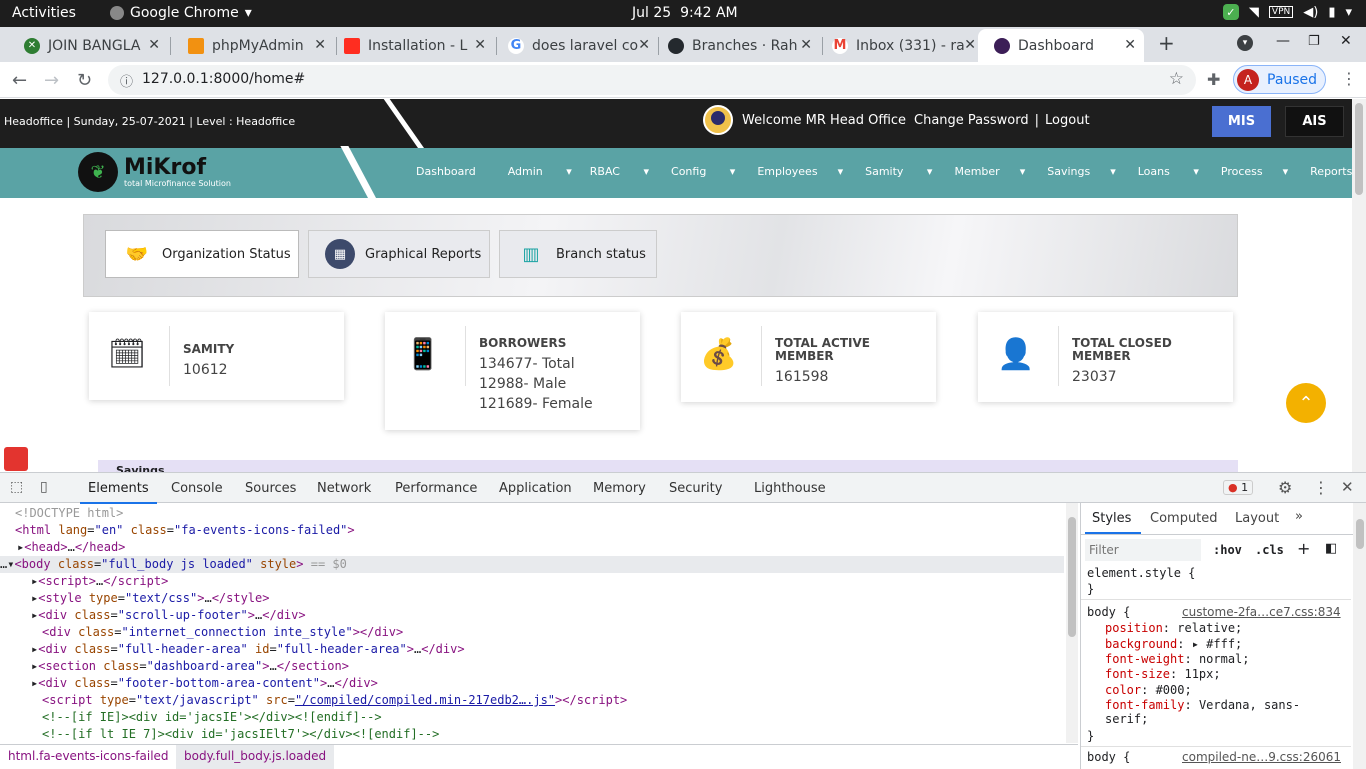 This screenshot has width=1366, height=769. Describe the element at coordinates (436, 488) in the screenshot. I see `tab-performance: Performance` at that location.